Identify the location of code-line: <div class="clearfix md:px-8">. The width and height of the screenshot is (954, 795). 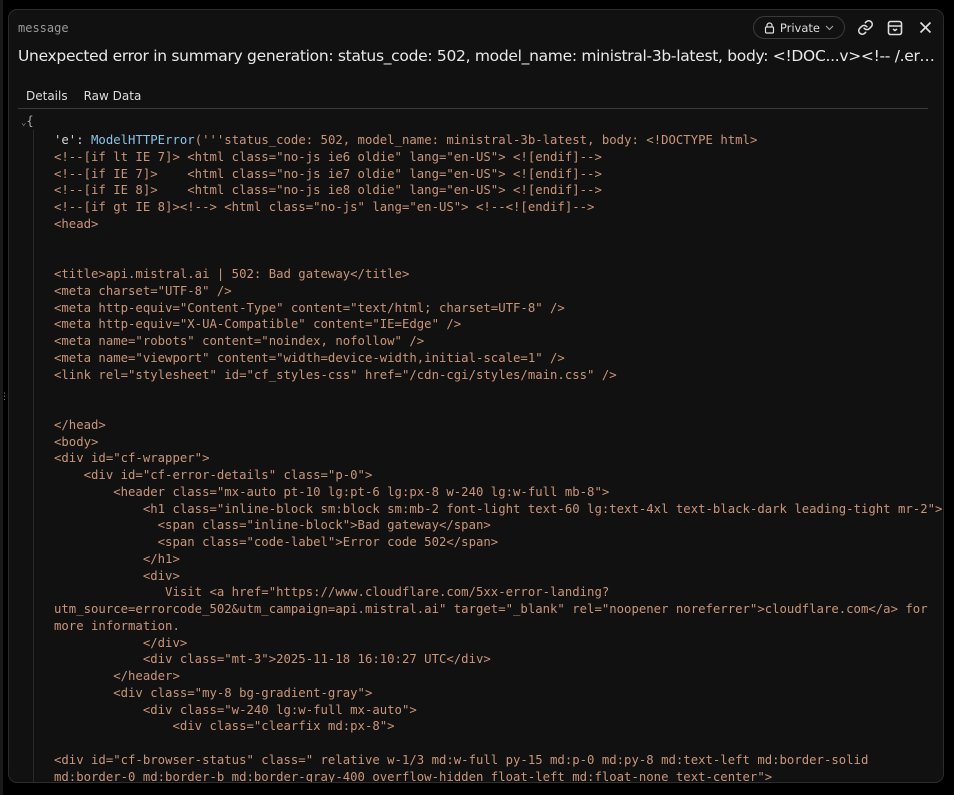
(224, 726).